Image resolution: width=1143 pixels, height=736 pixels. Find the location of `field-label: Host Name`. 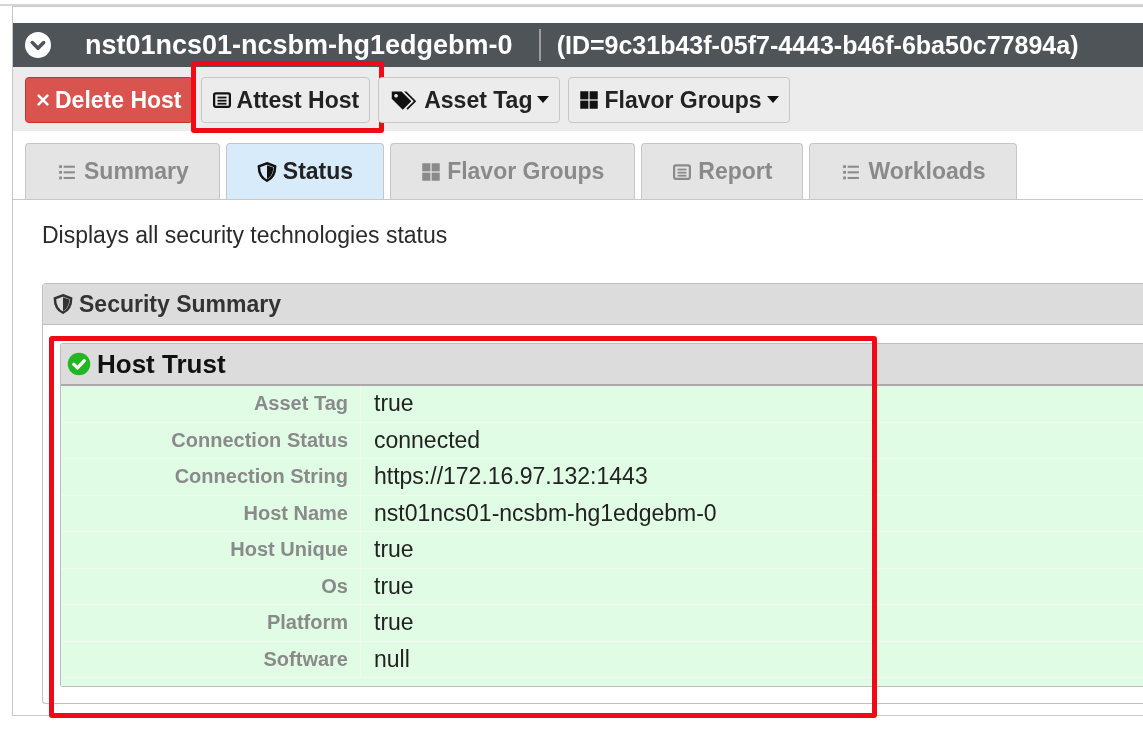

field-label: Host Name is located at coordinates (211, 513).